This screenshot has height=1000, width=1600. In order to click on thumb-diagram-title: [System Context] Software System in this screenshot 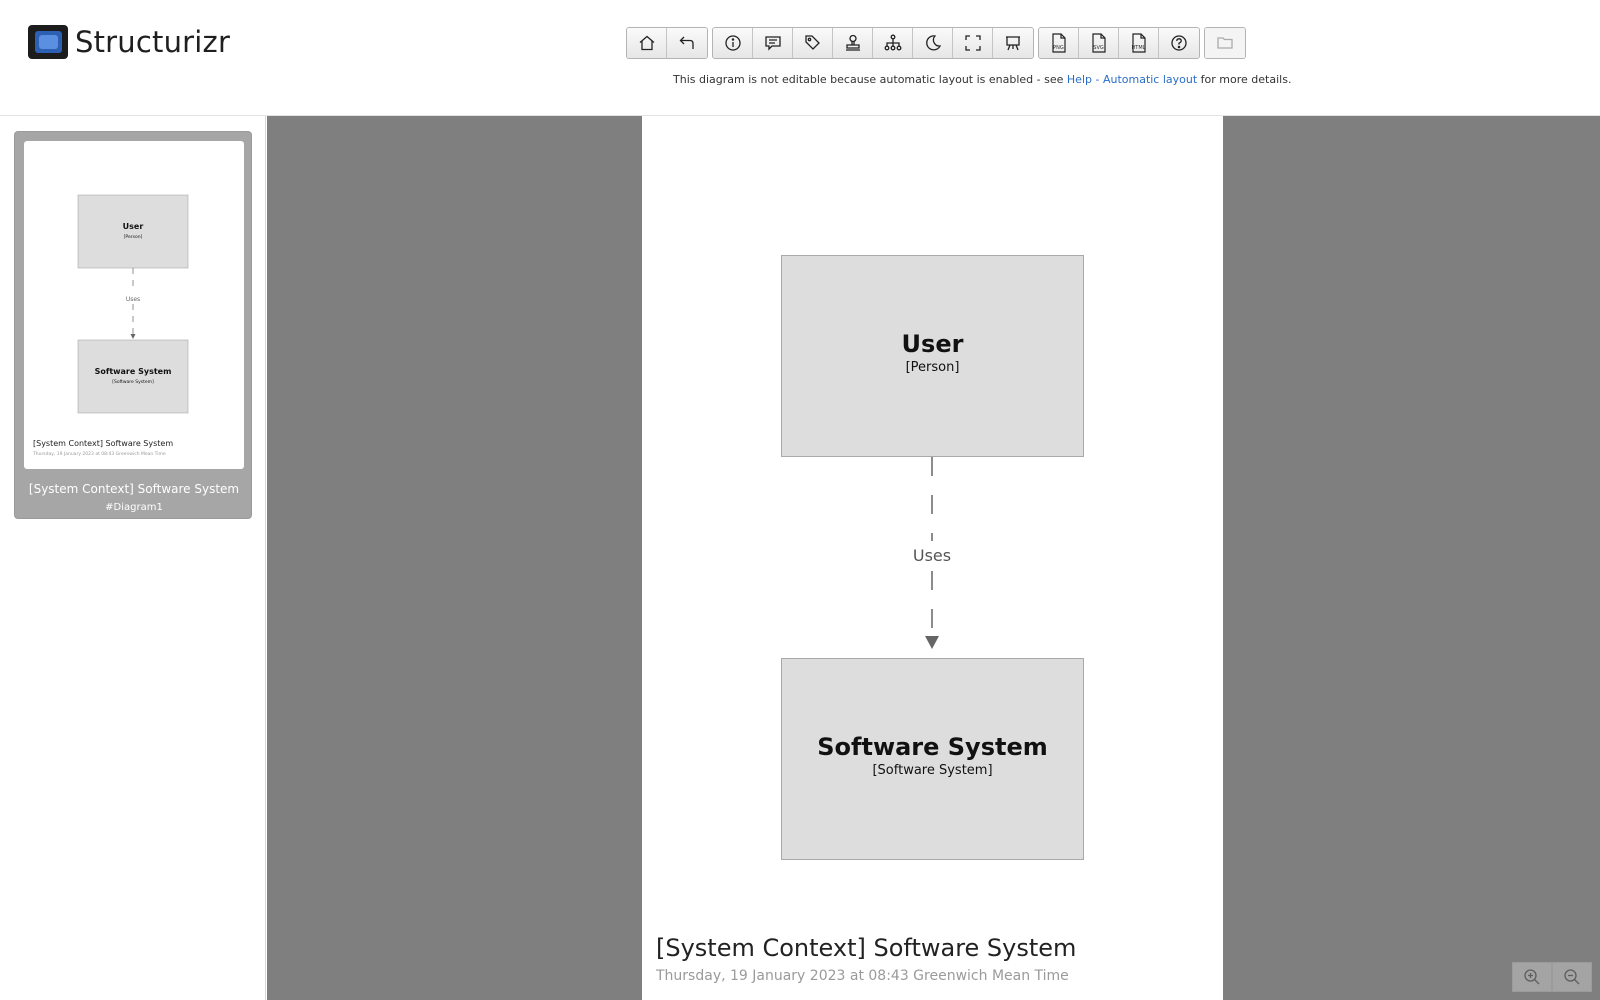, I will do `click(103, 443)`.